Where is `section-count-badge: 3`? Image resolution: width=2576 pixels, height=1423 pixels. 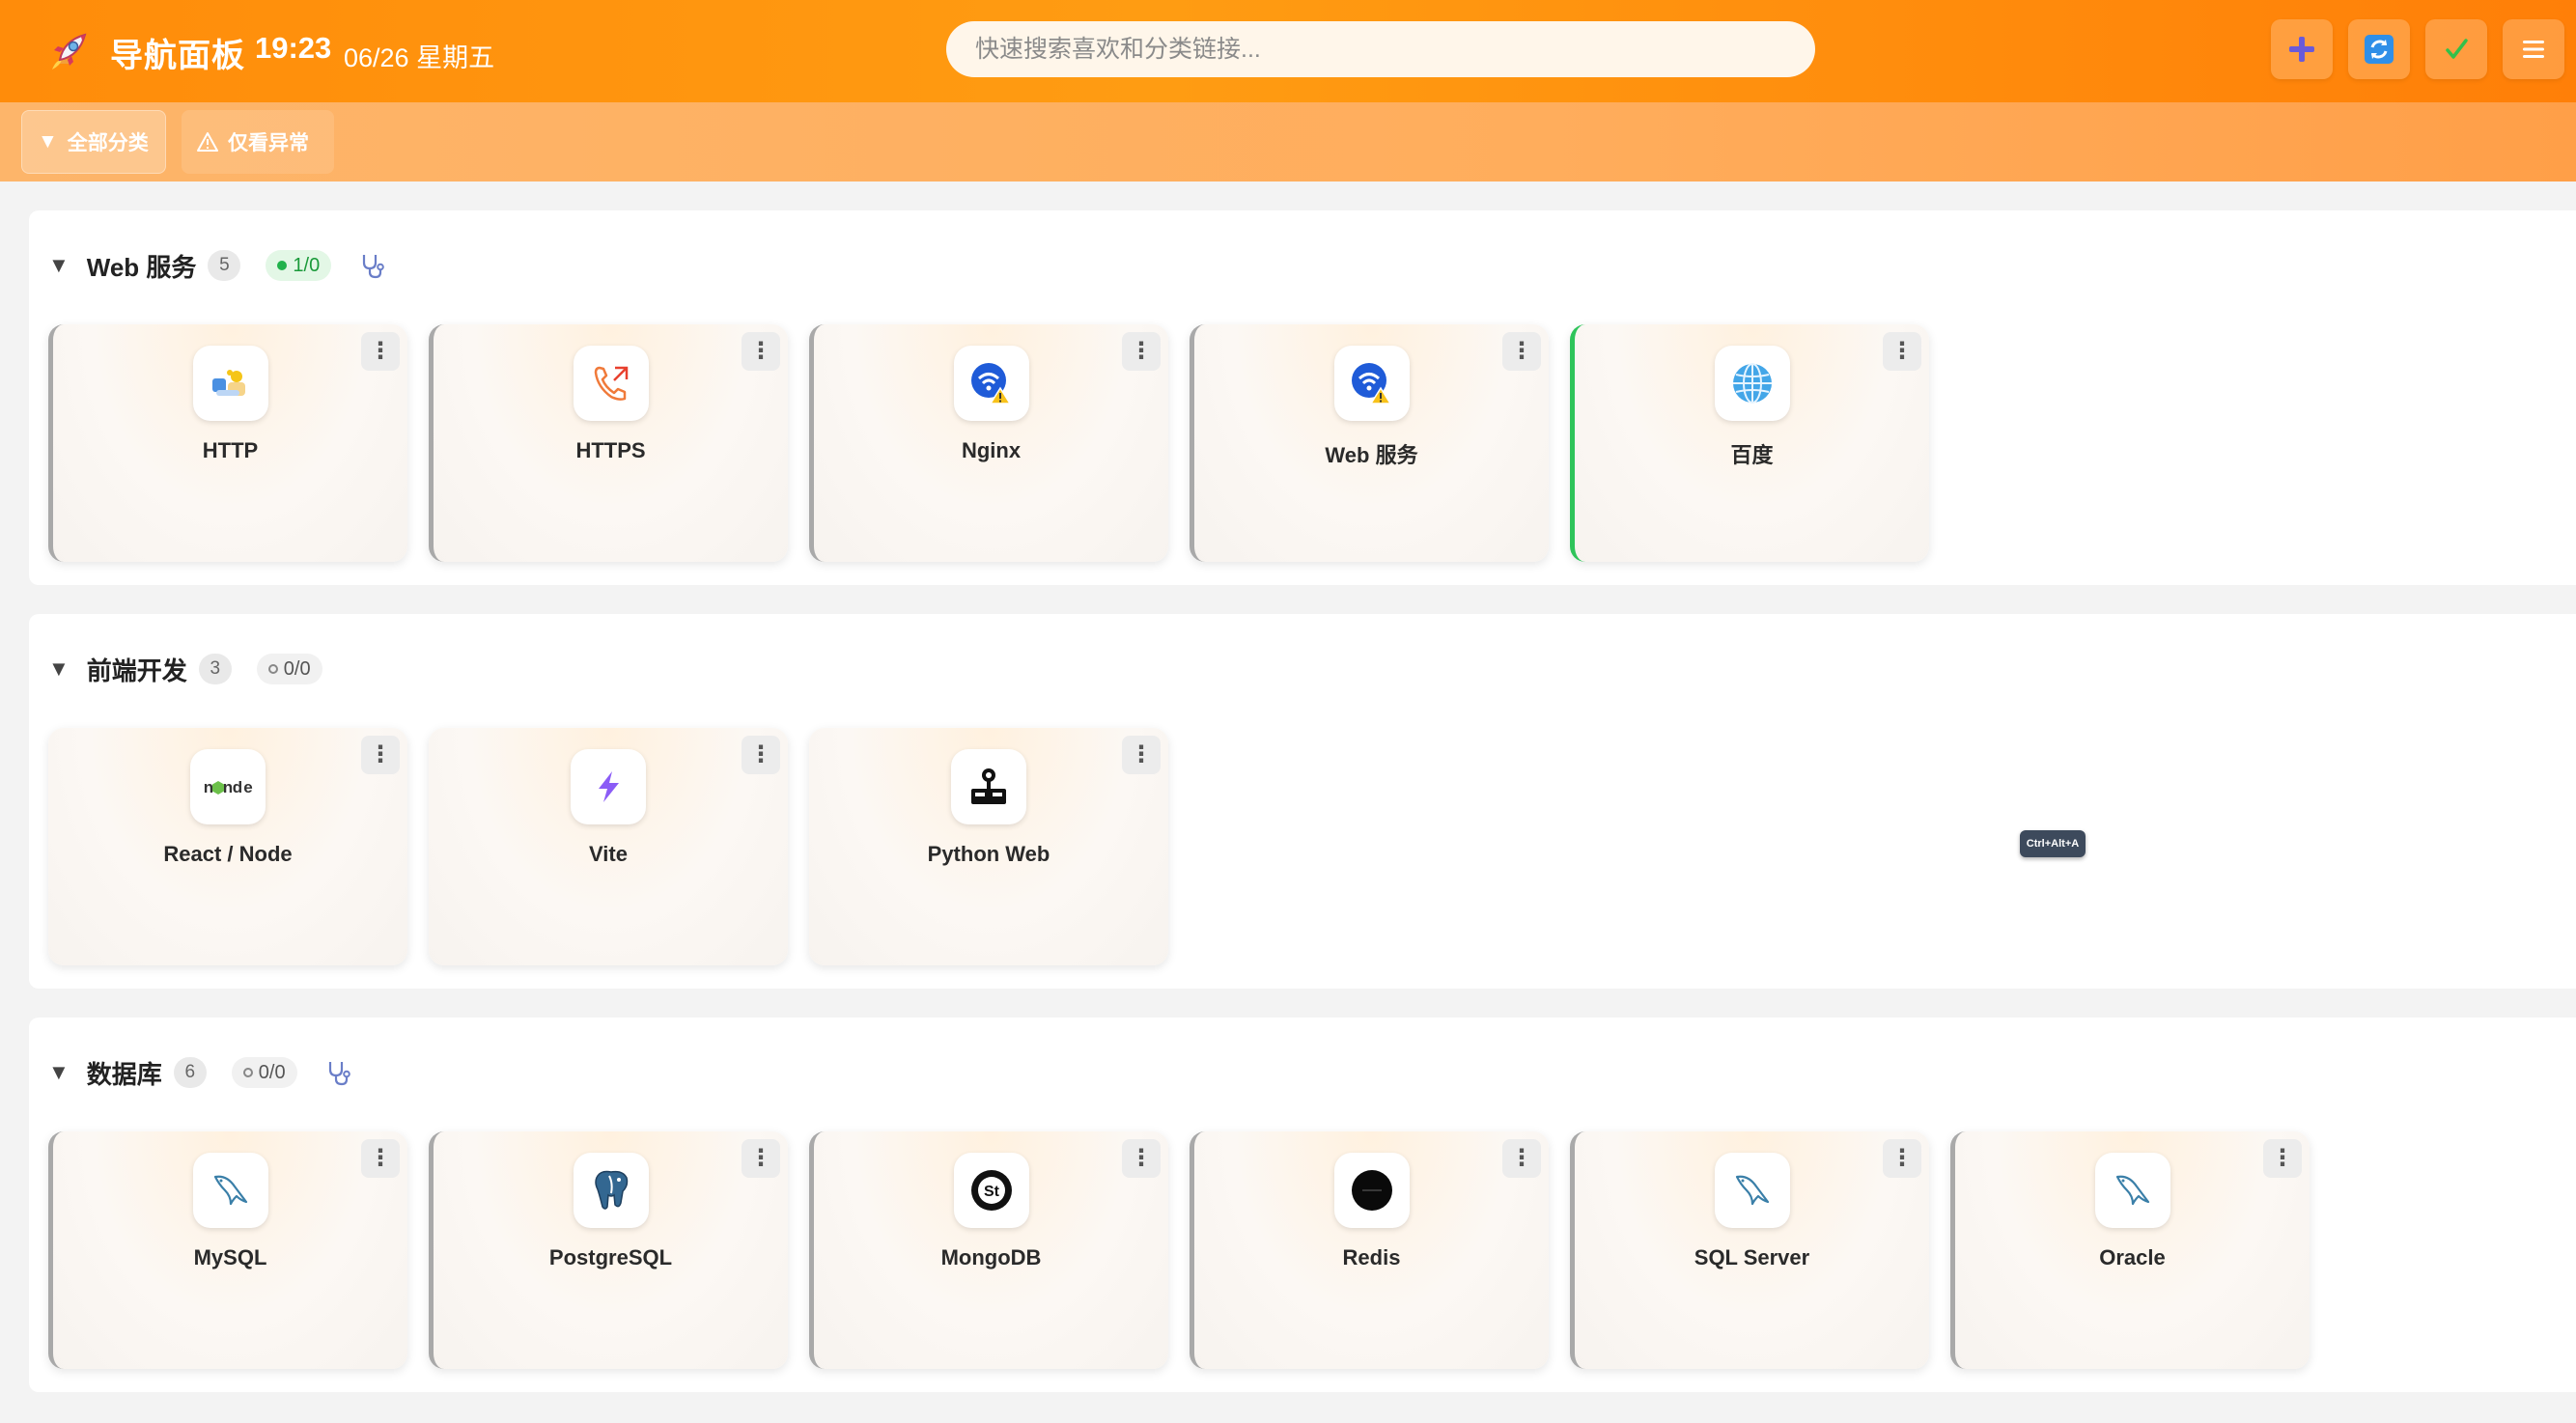 section-count-badge: 3 is located at coordinates (215, 669).